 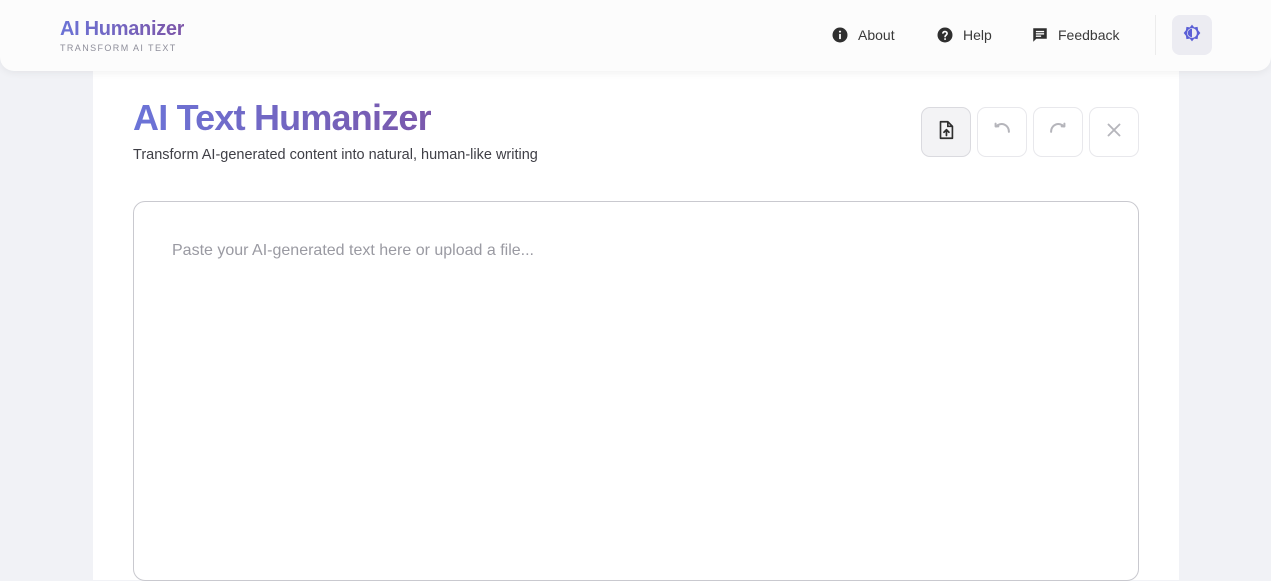 I want to click on brand: AI Humanizer TRANSFORM AI TEXT, so click(x=122, y=35).